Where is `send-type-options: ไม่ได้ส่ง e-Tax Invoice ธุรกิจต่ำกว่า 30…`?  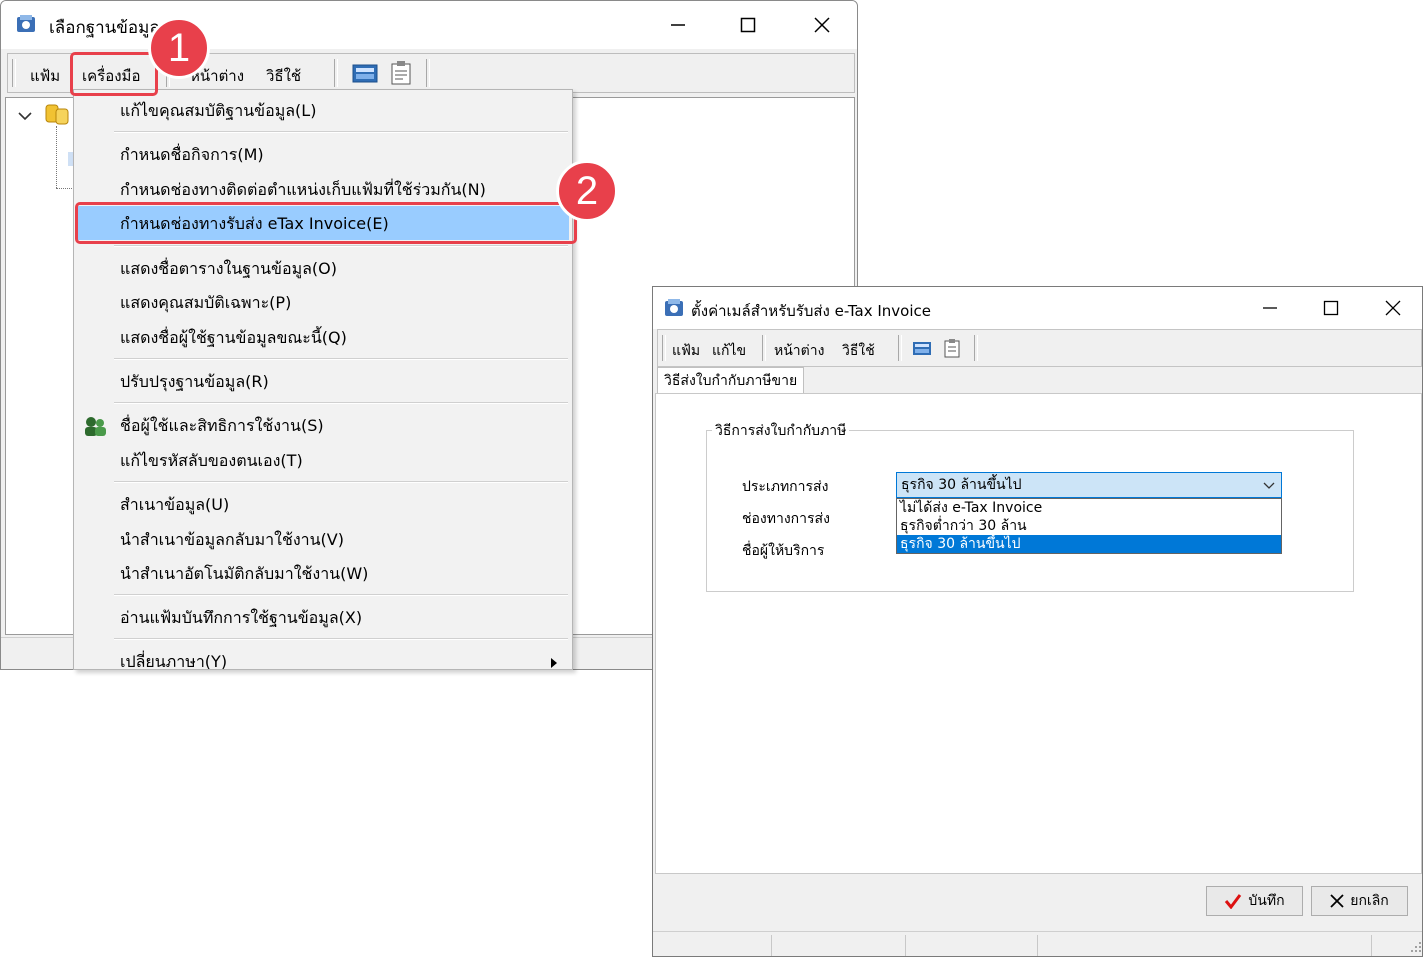 send-type-options: ไม่ได้ส่ง e-Tax Invoice ธุรกิจต่ำกว่า 30… is located at coordinates (1089, 526).